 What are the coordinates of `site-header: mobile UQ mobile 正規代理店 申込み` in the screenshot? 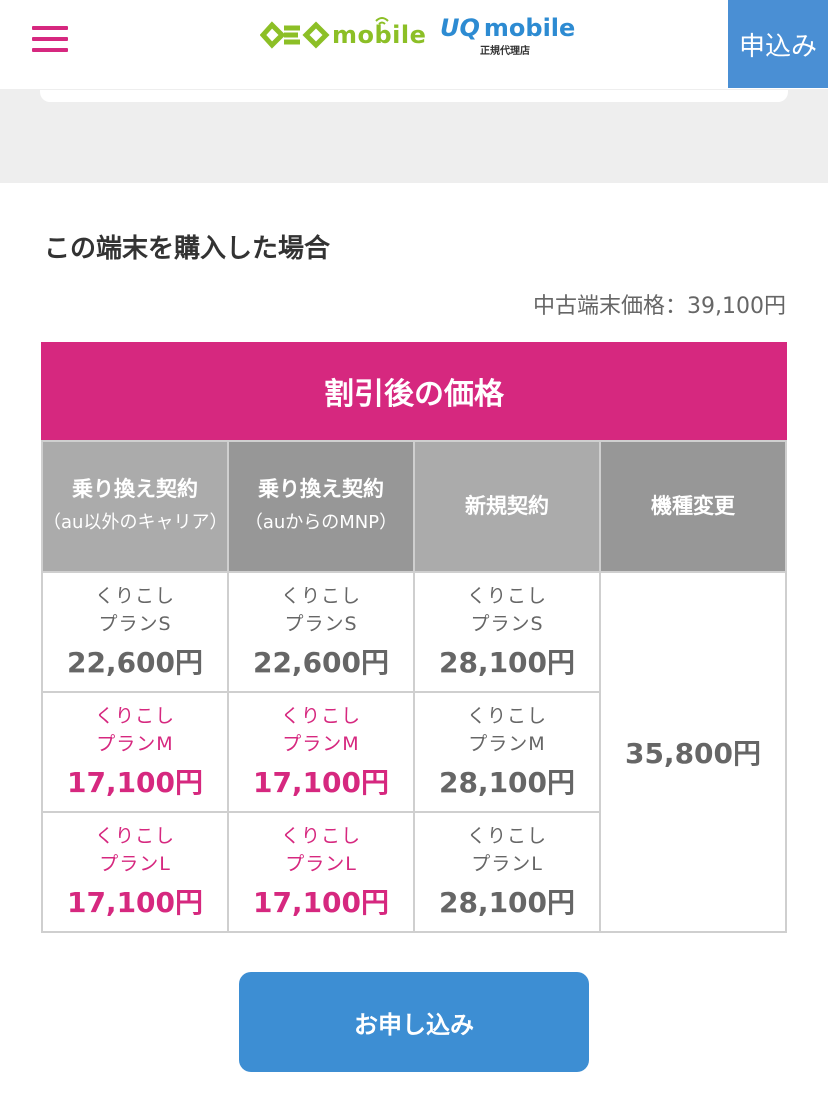 It's located at (414, 45).